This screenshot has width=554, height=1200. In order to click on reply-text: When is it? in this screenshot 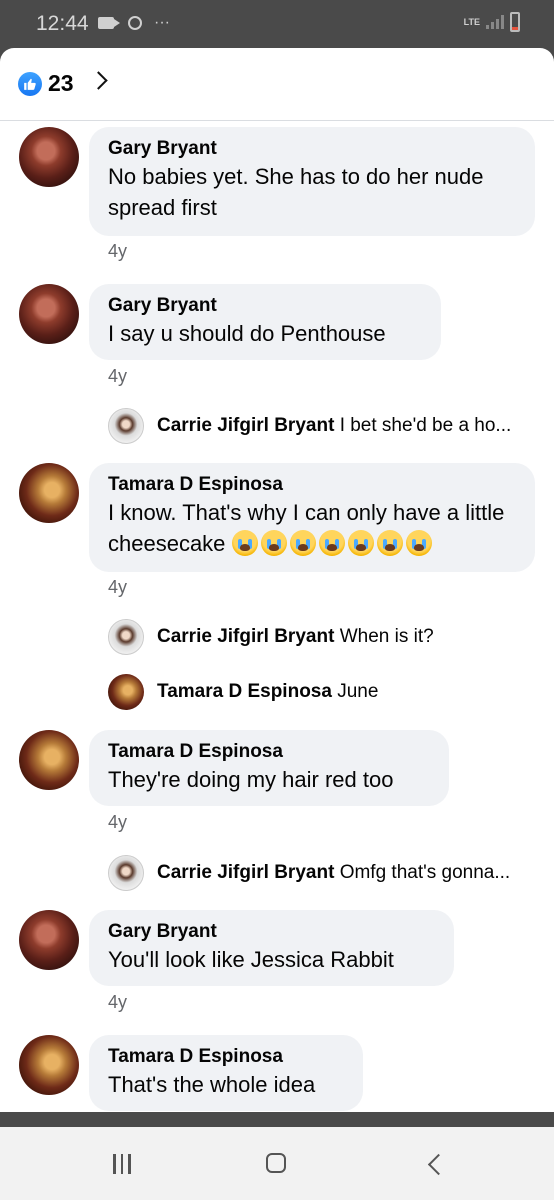, I will do `click(386, 636)`.